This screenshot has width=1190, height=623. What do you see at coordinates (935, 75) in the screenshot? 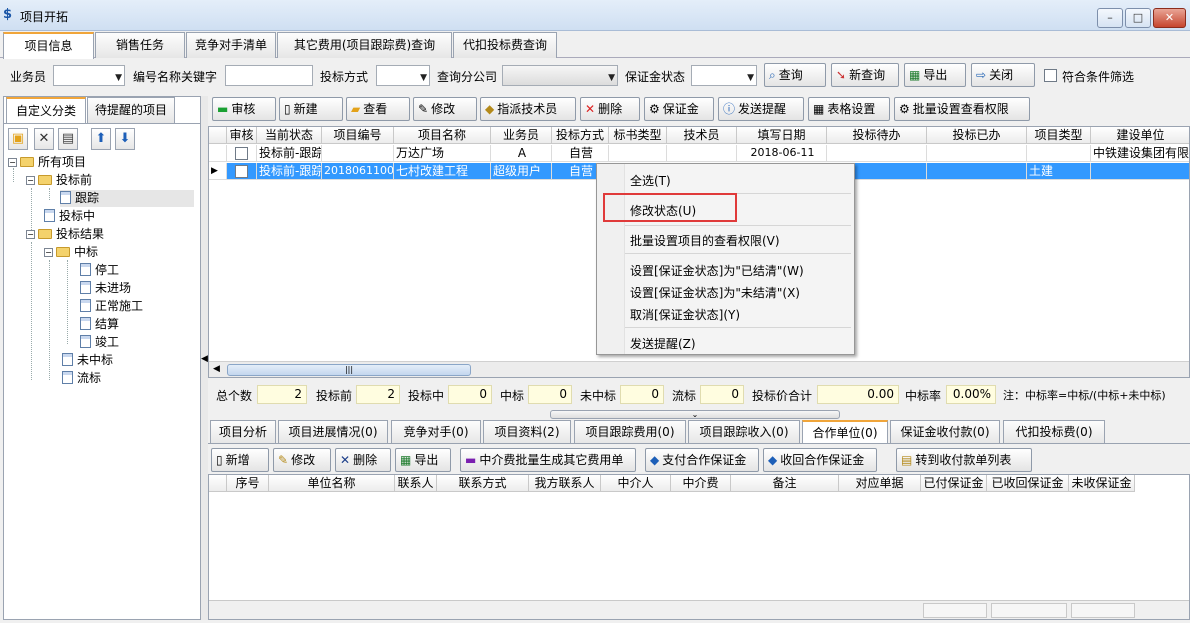
I see `export-button: ▦ 导出` at bounding box center [935, 75].